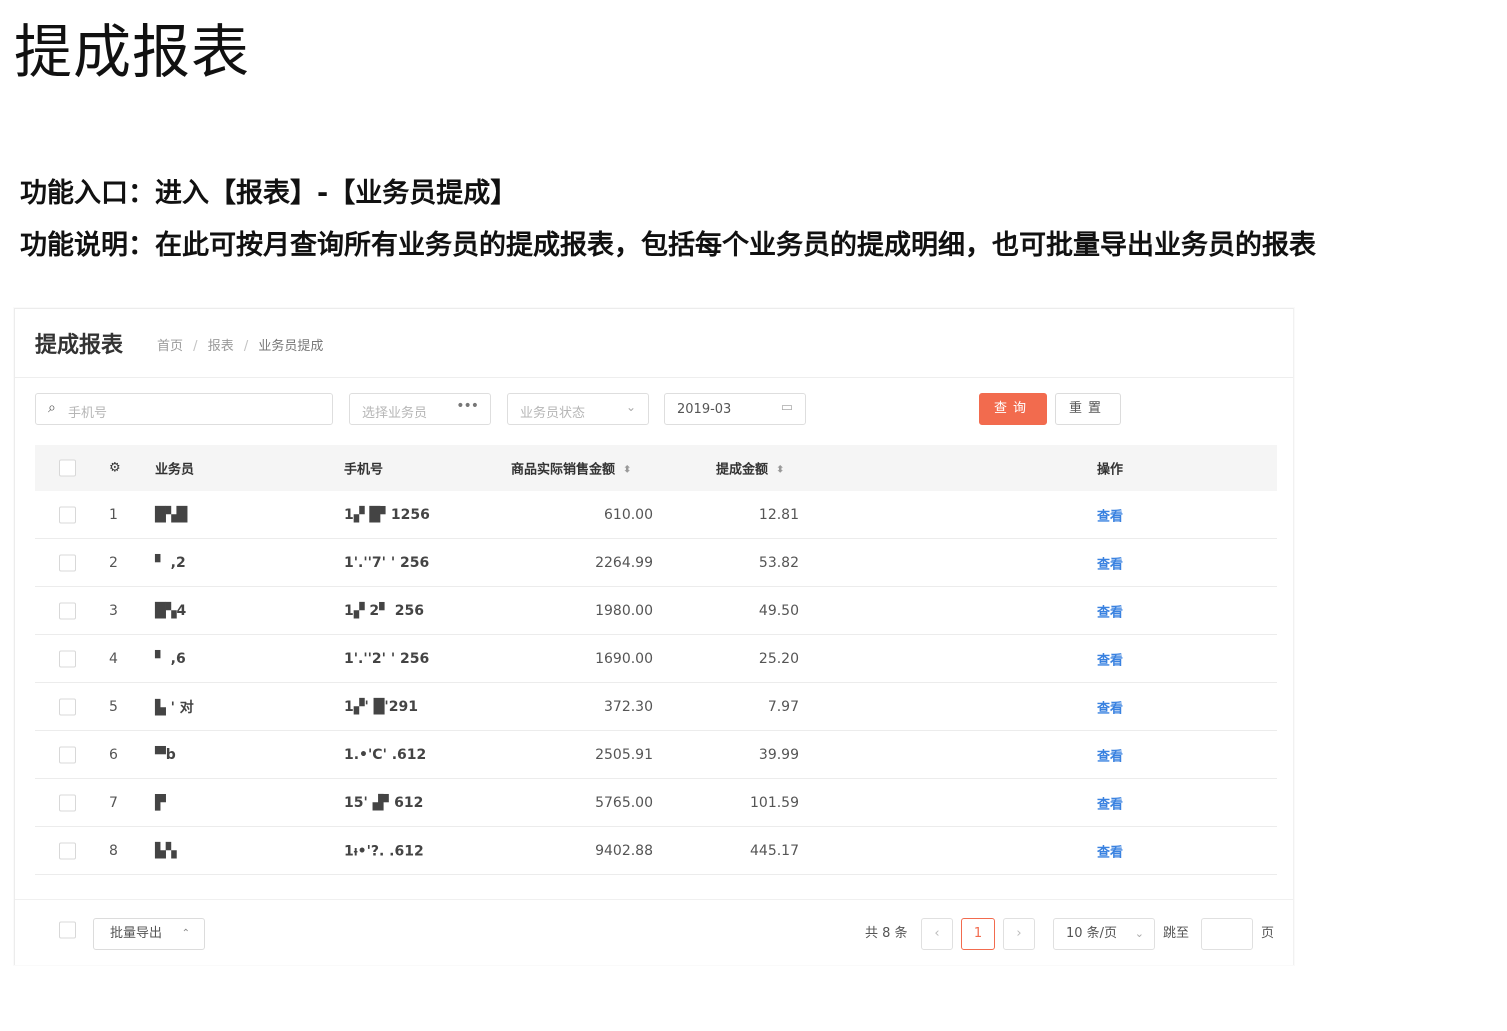  I want to click on sales-amount: 2264.99, so click(624, 562).